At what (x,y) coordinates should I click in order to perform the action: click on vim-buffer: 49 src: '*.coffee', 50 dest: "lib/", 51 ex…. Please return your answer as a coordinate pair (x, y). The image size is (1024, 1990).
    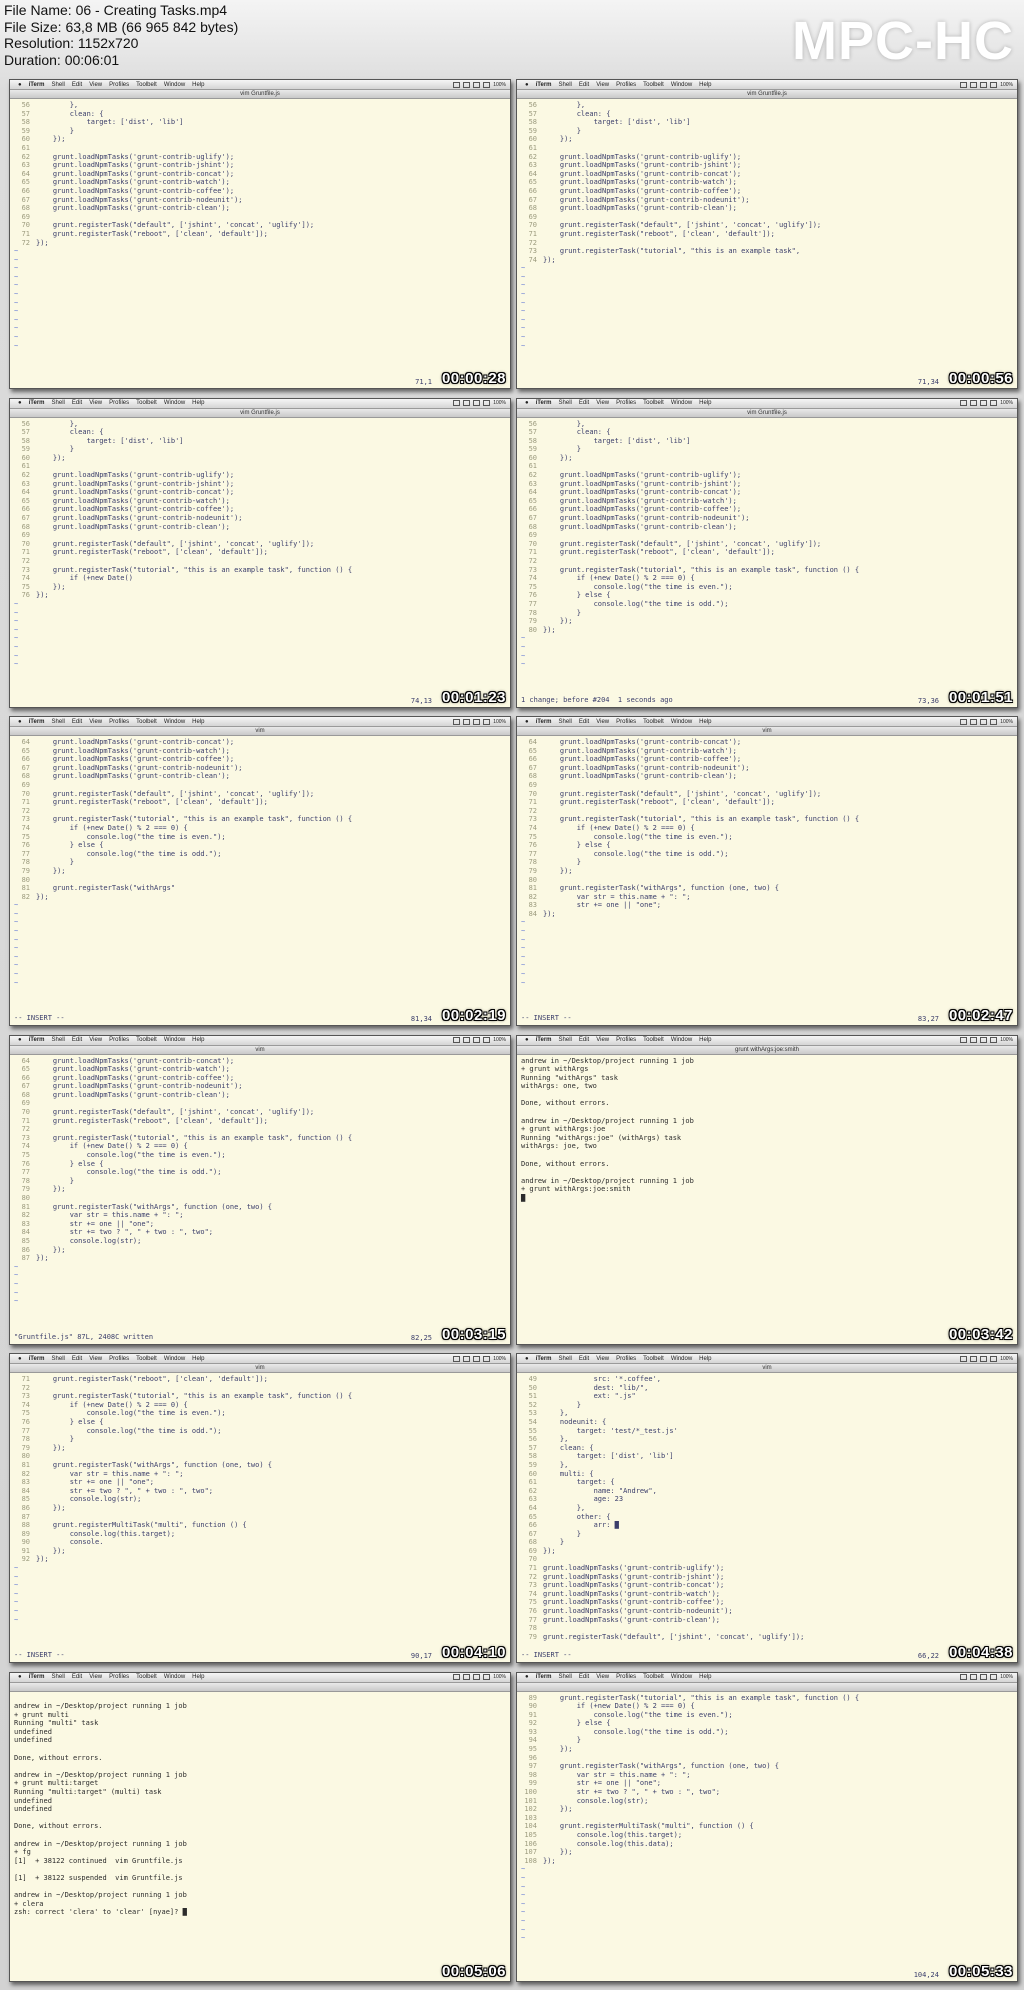
    Looking at the image, I should click on (767, 1507).